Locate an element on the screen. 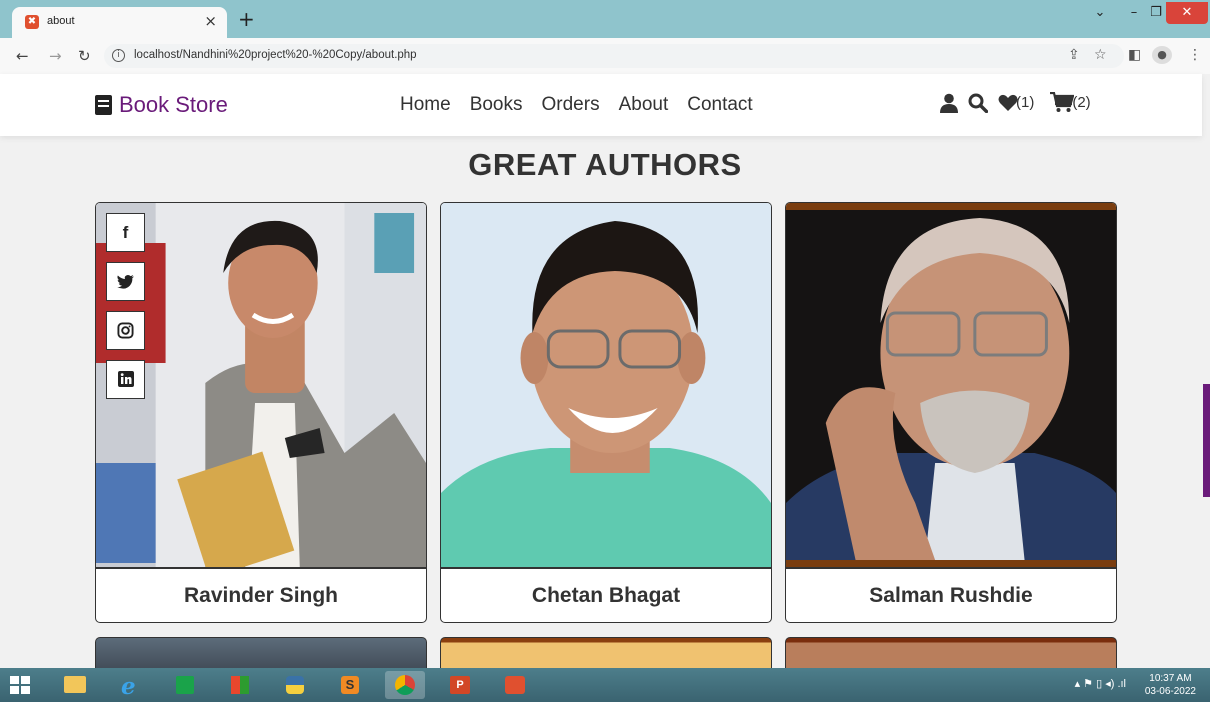 This screenshot has height=702, width=1210. header-icons: (1) (2) is located at coordinates (1015, 102).